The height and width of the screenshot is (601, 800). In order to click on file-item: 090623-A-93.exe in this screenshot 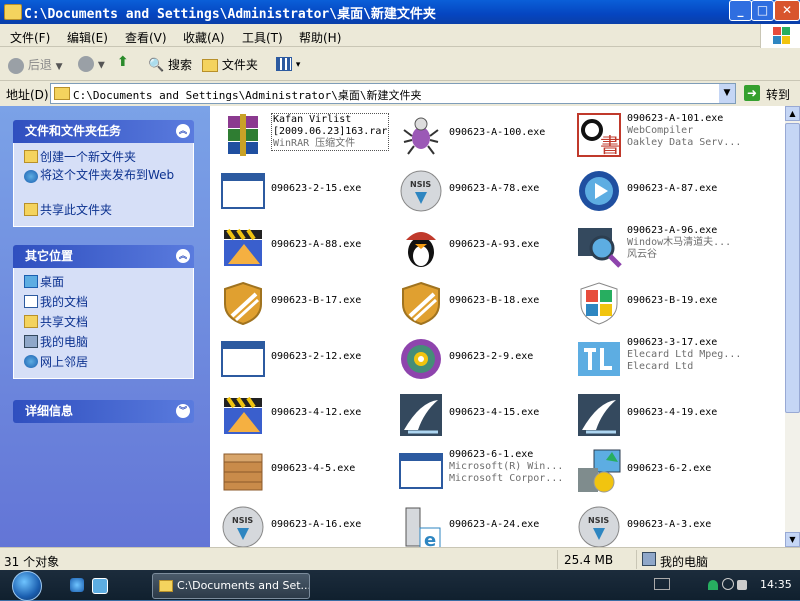, I will do `click(481, 246)`.